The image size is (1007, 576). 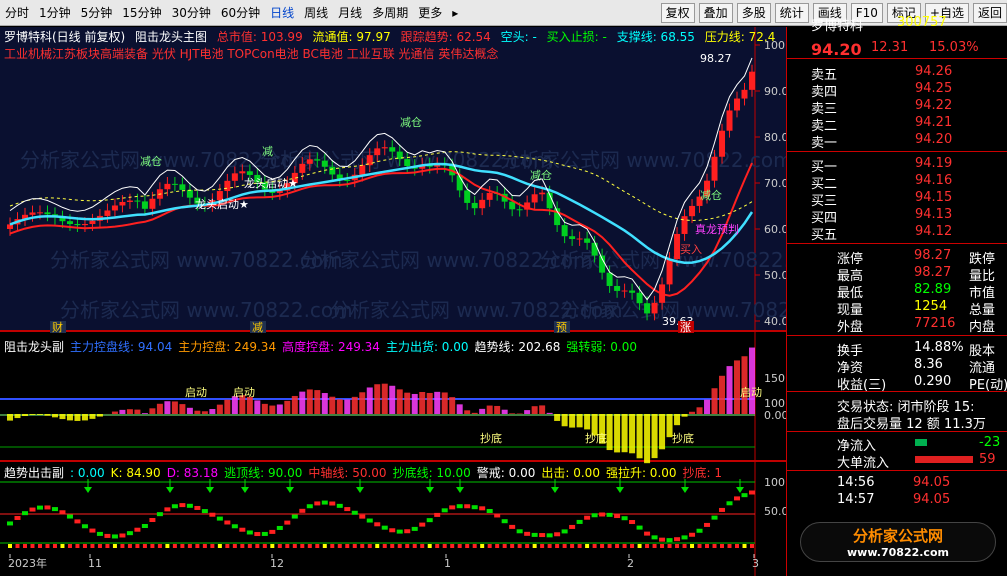 What do you see at coordinates (897, 73) in the screenshot?
I see `quote-row: 卖五 94.26` at bounding box center [897, 73].